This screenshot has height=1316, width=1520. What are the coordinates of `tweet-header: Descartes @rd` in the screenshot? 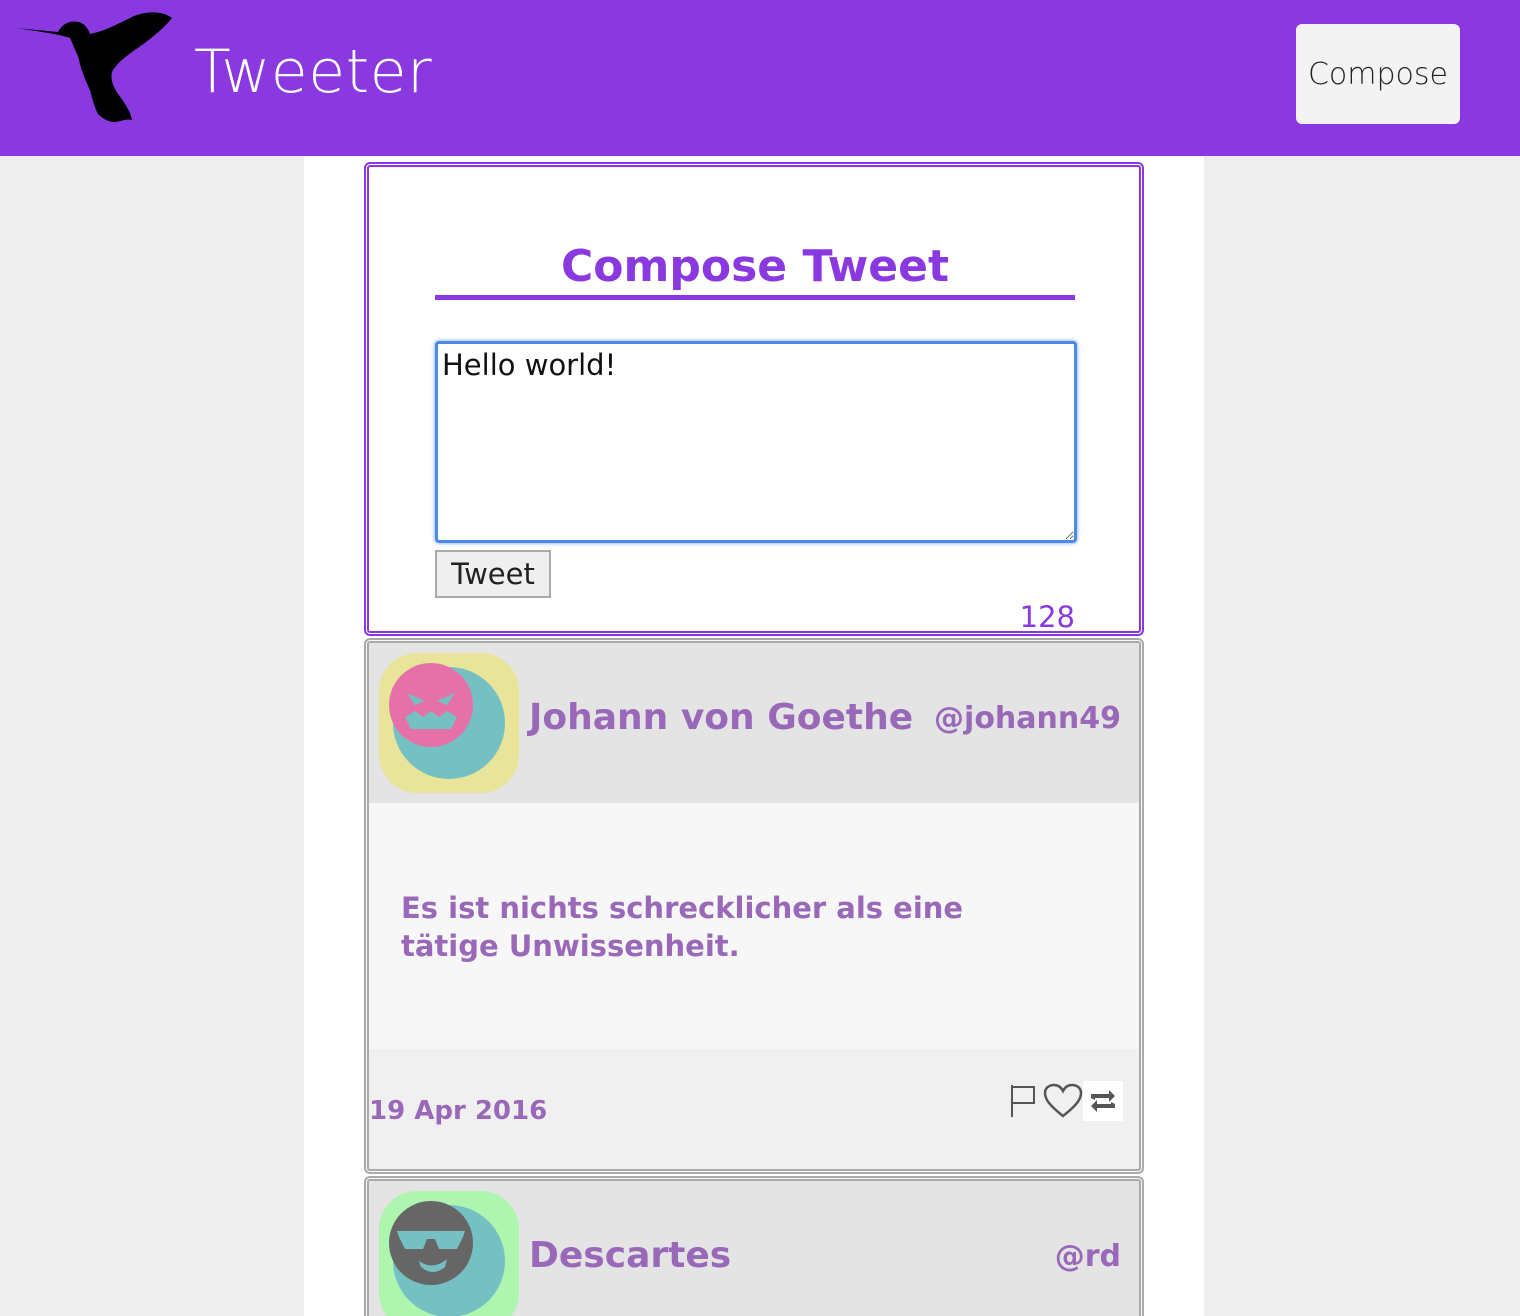 It's located at (754, 1248).